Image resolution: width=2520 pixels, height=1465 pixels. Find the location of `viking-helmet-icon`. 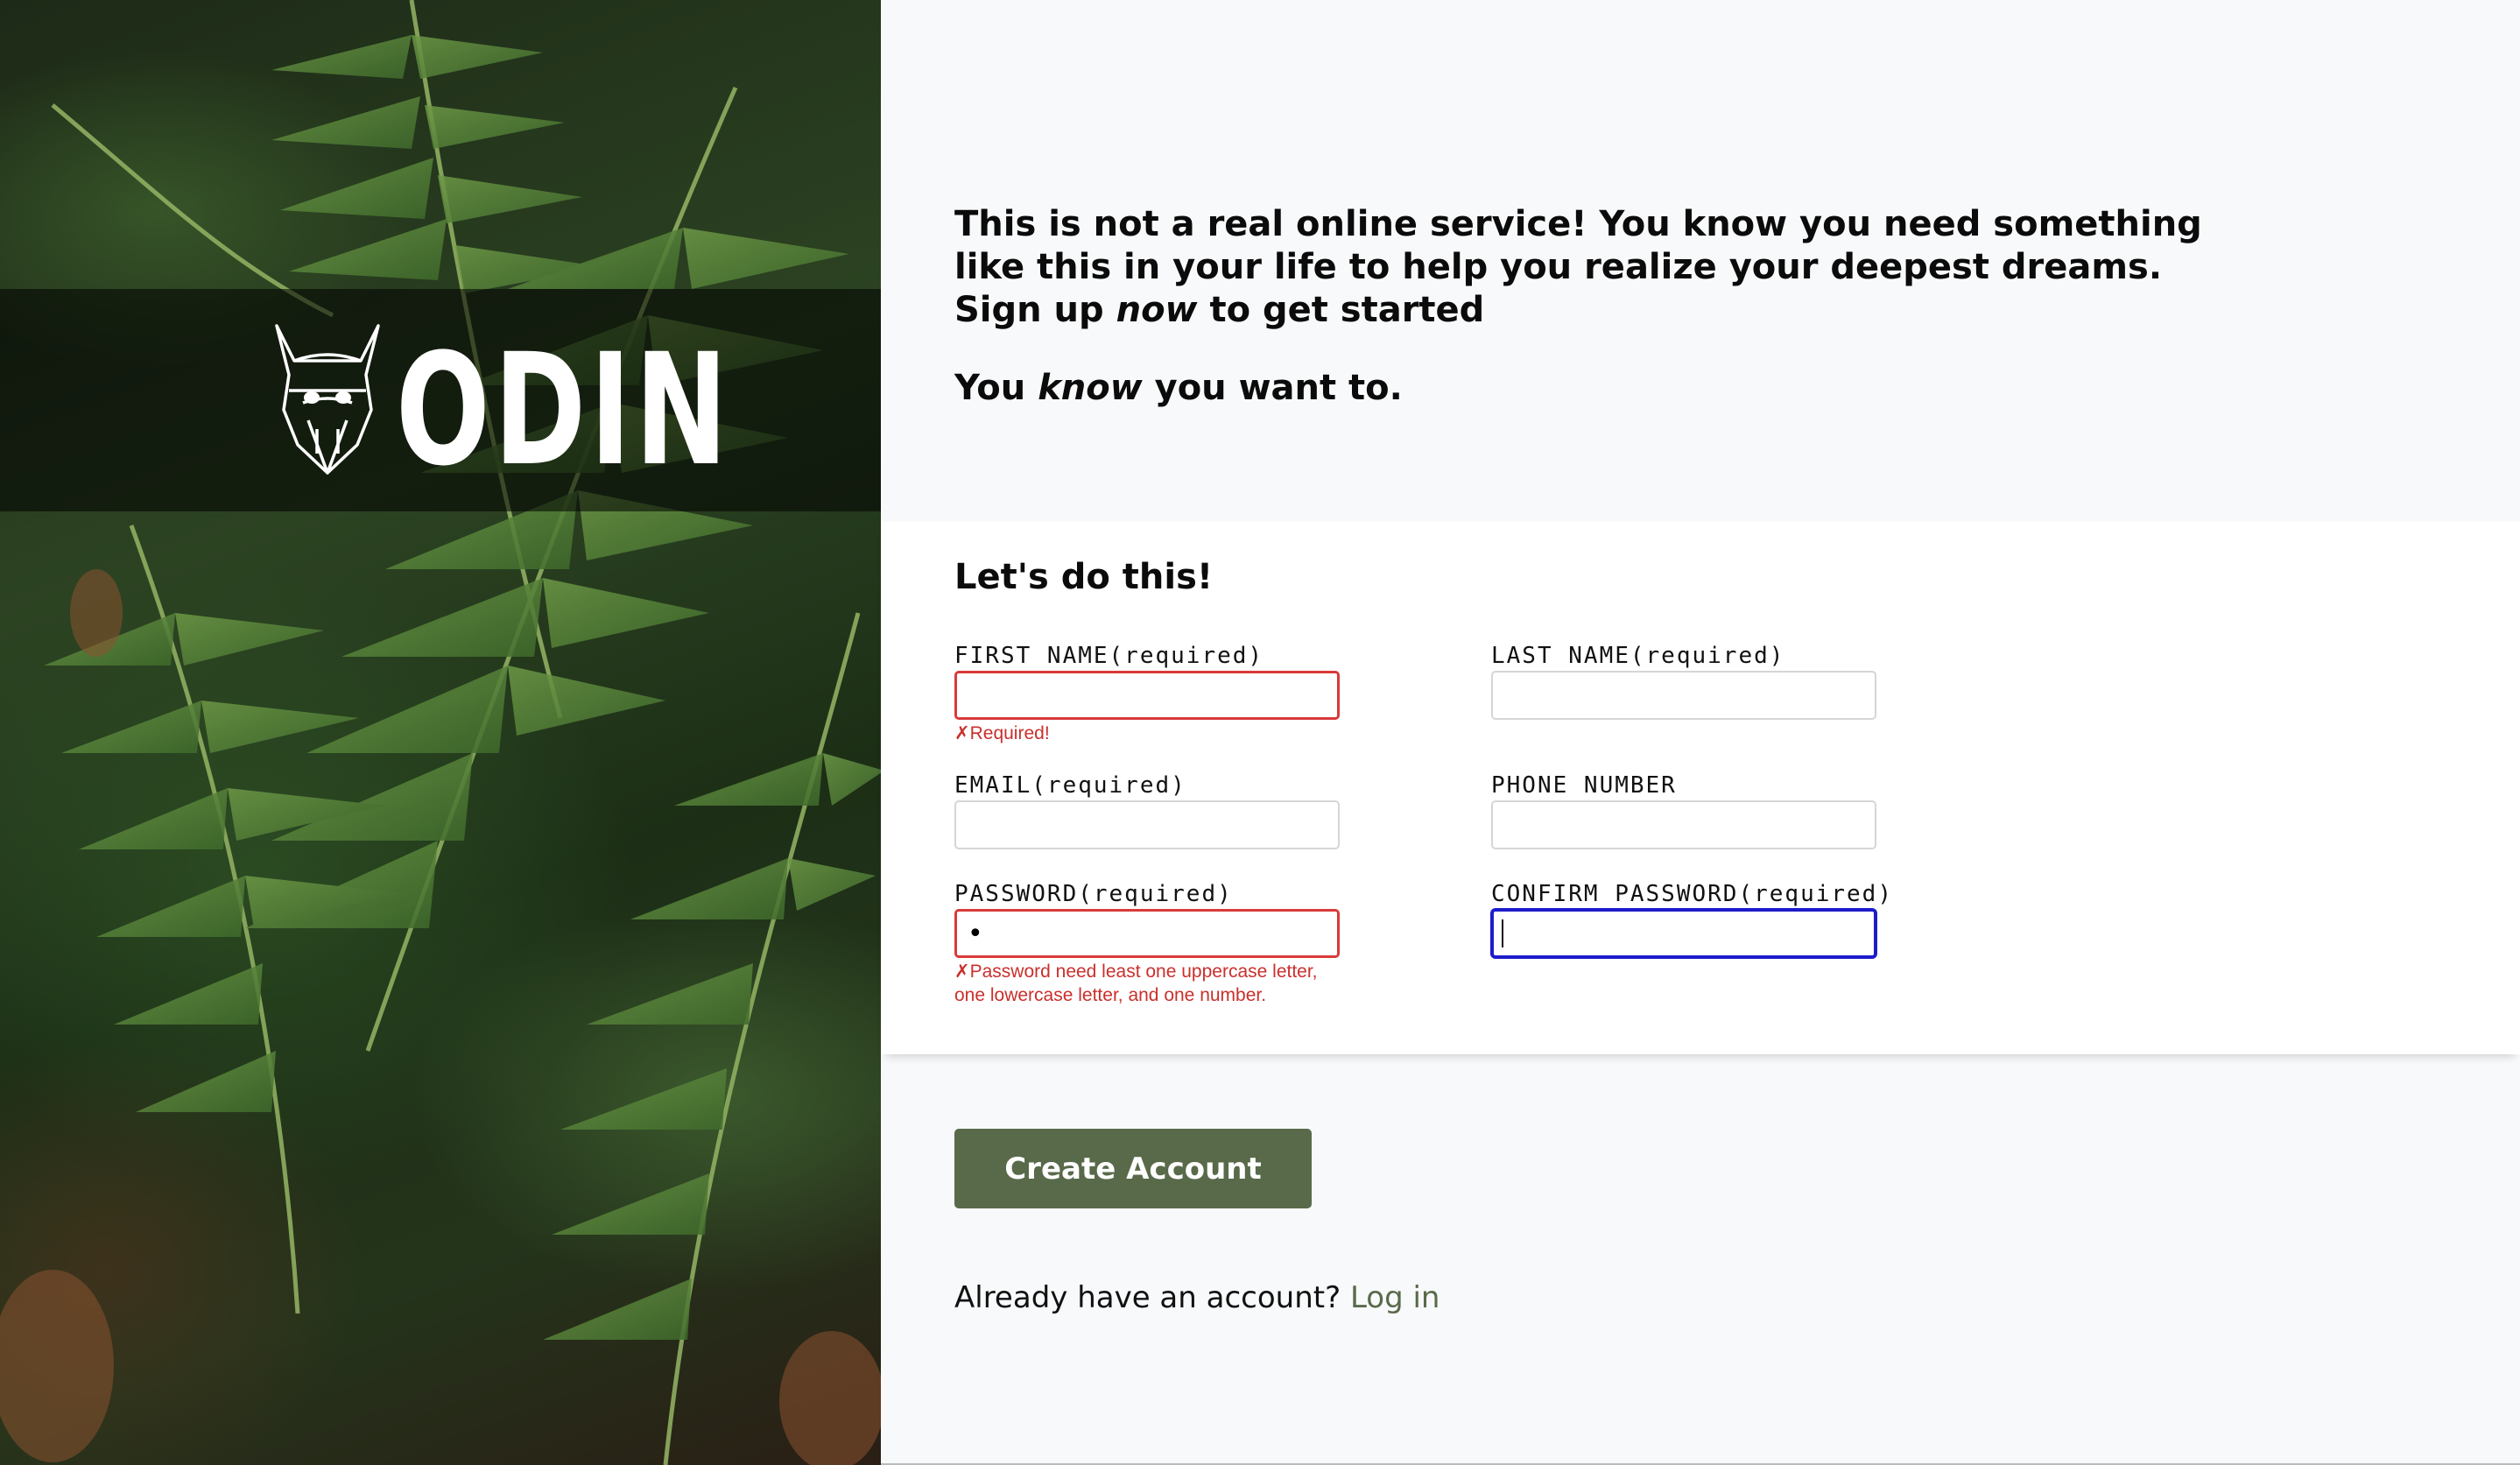

viking-helmet-icon is located at coordinates (327, 401).